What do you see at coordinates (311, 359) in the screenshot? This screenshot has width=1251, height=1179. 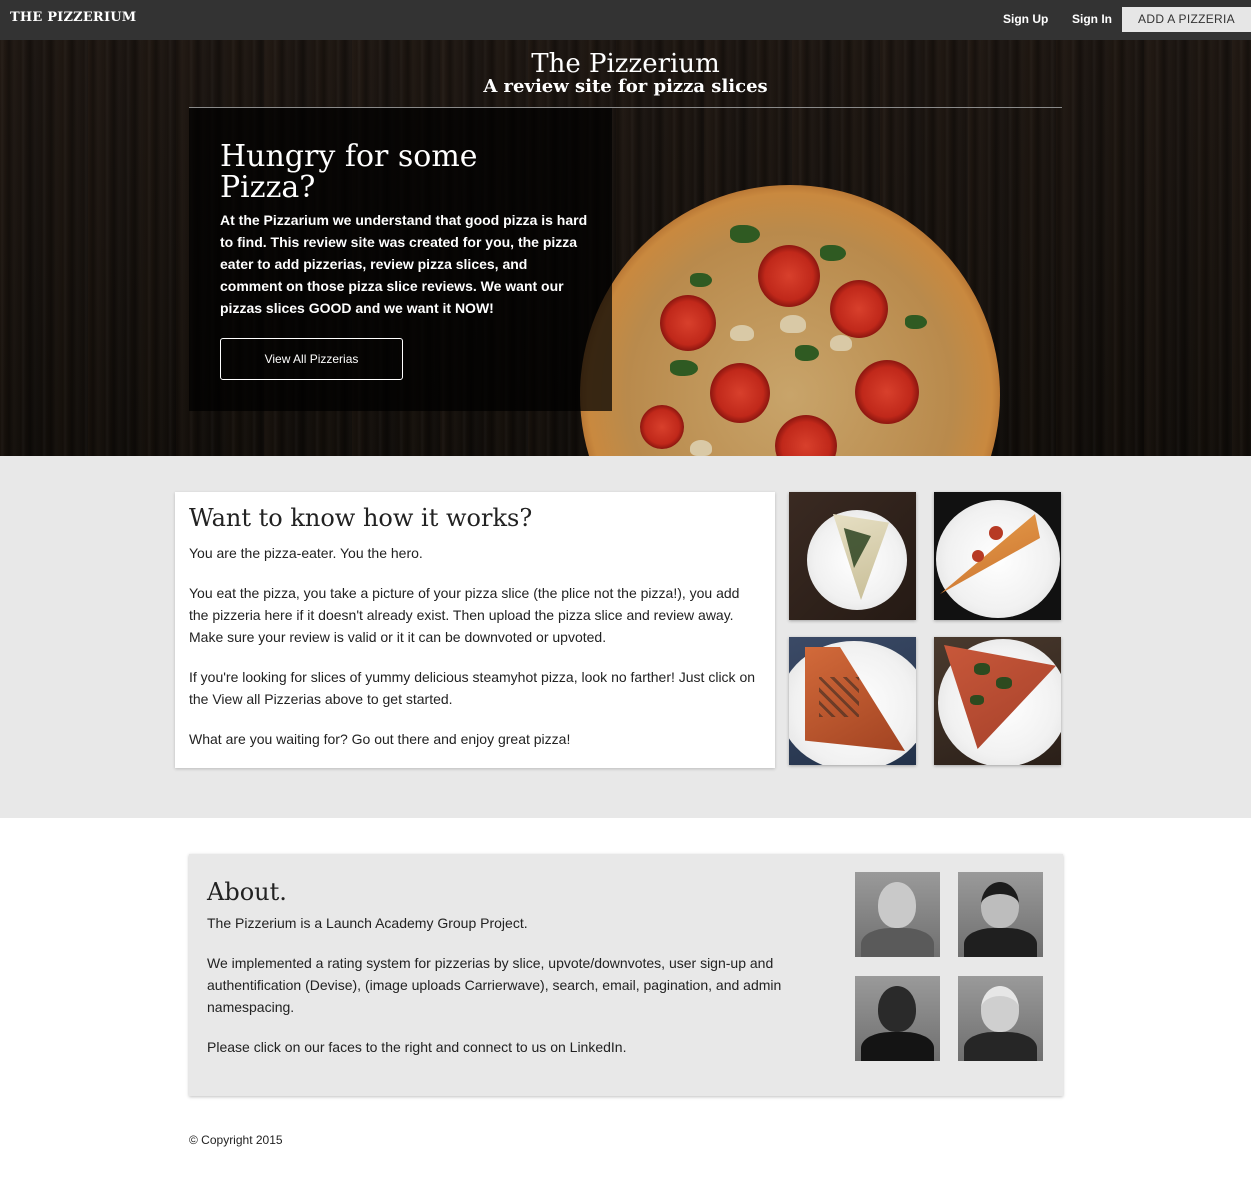 I see `view-all-pizzerias-button: View All Pizzerias` at bounding box center [311, 359].